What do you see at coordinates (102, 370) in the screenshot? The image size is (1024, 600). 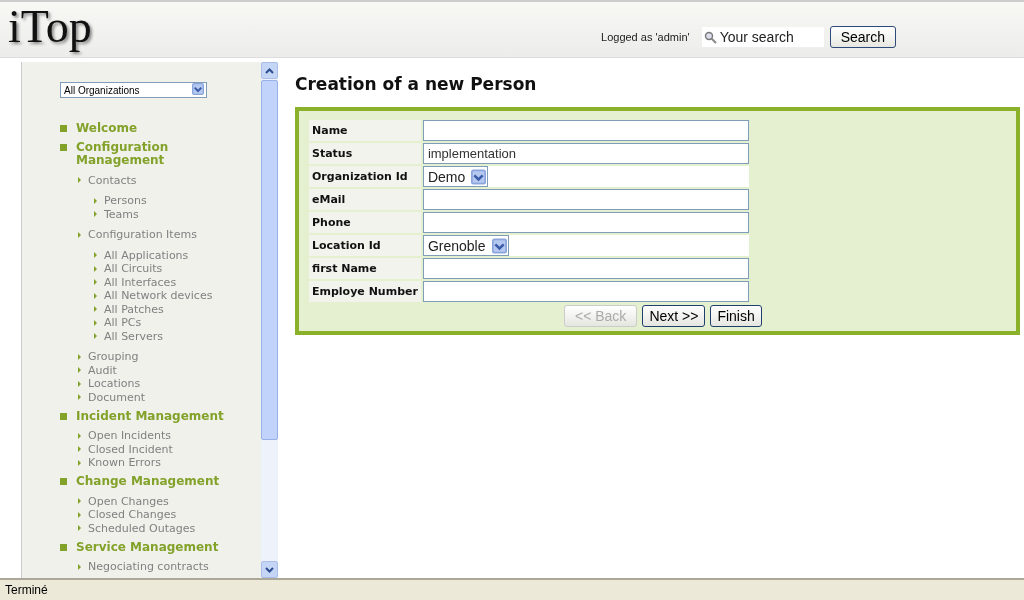 I see `menu-item: Audit` at bounding box center [102, 370].